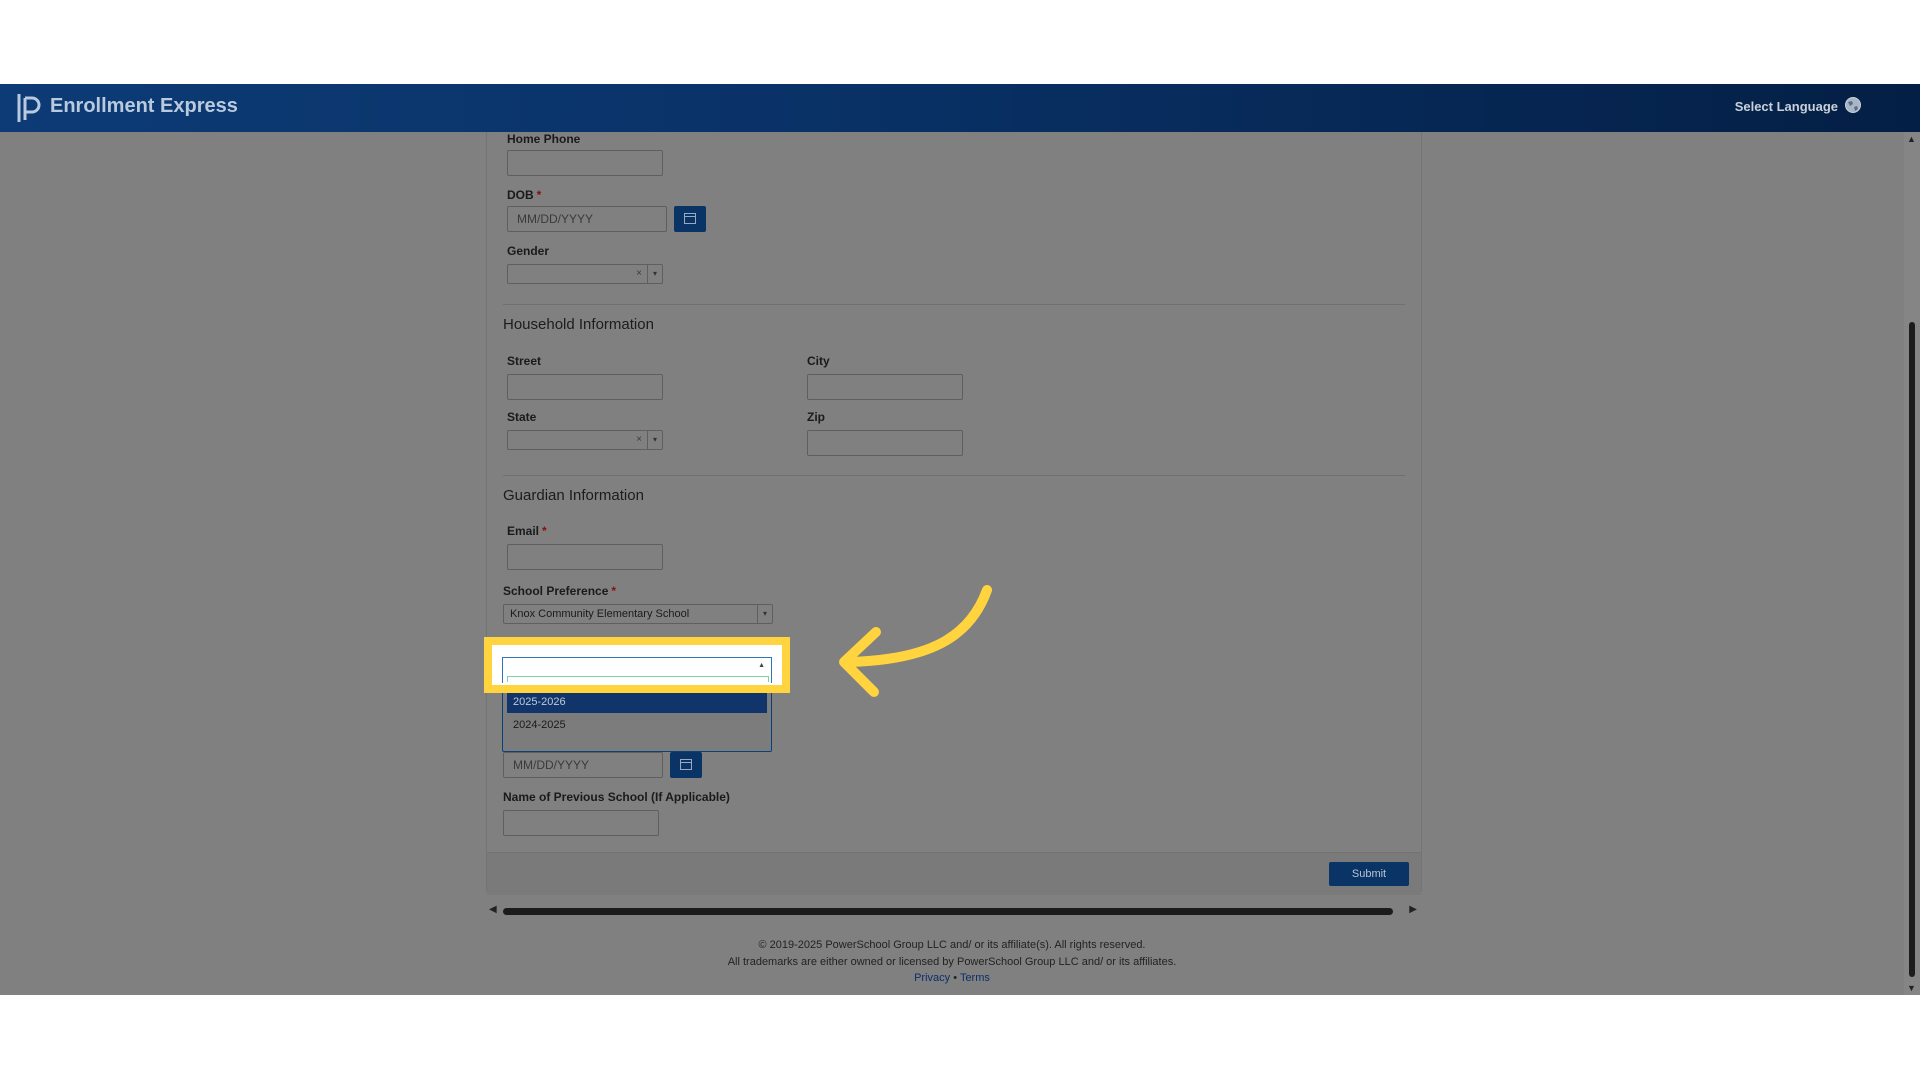  What do you see at coordinates (637, 702) in the screenshot?
I see `dropdown-option: 2025-2026` at bounding box center [637, 702].